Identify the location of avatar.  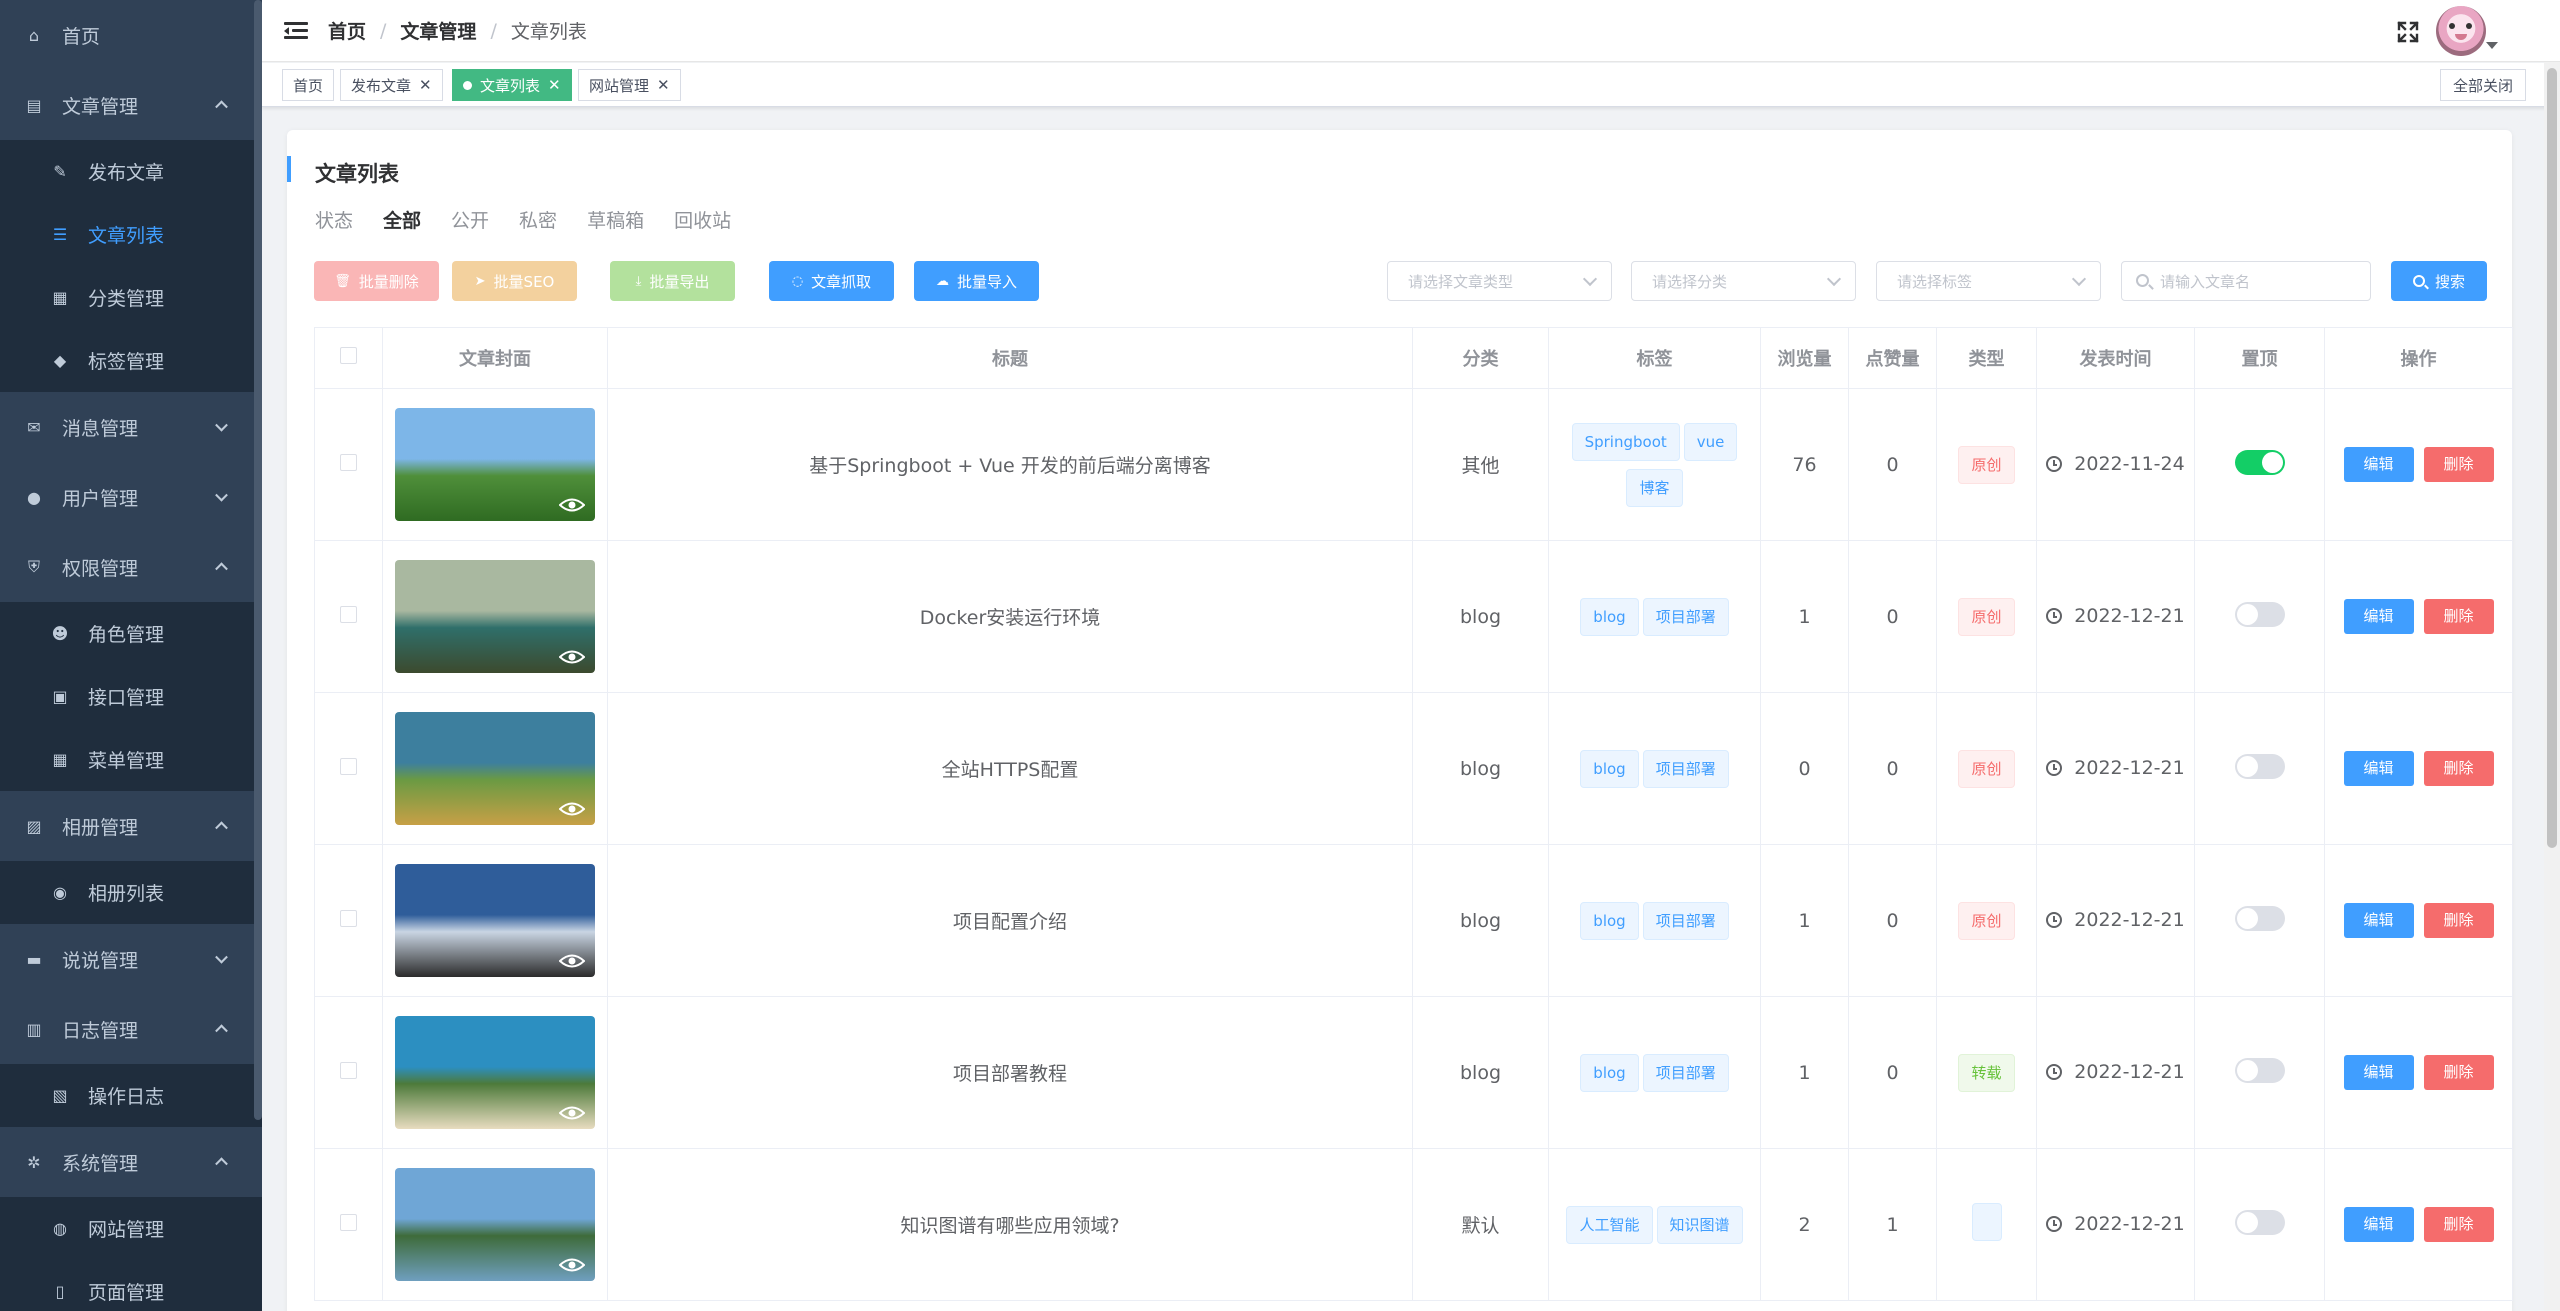
(2461, 31).